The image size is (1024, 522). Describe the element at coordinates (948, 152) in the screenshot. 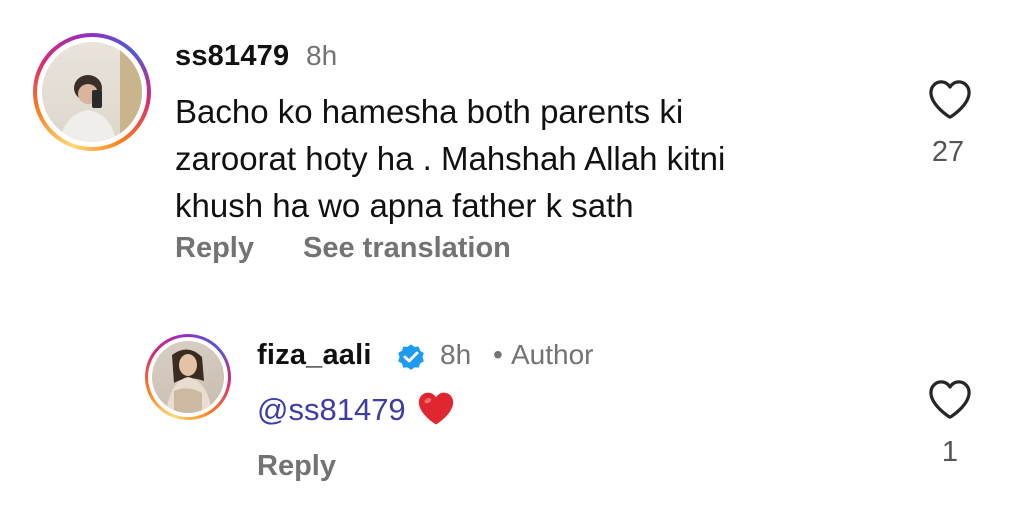

I see `like-count: 27` at that location.